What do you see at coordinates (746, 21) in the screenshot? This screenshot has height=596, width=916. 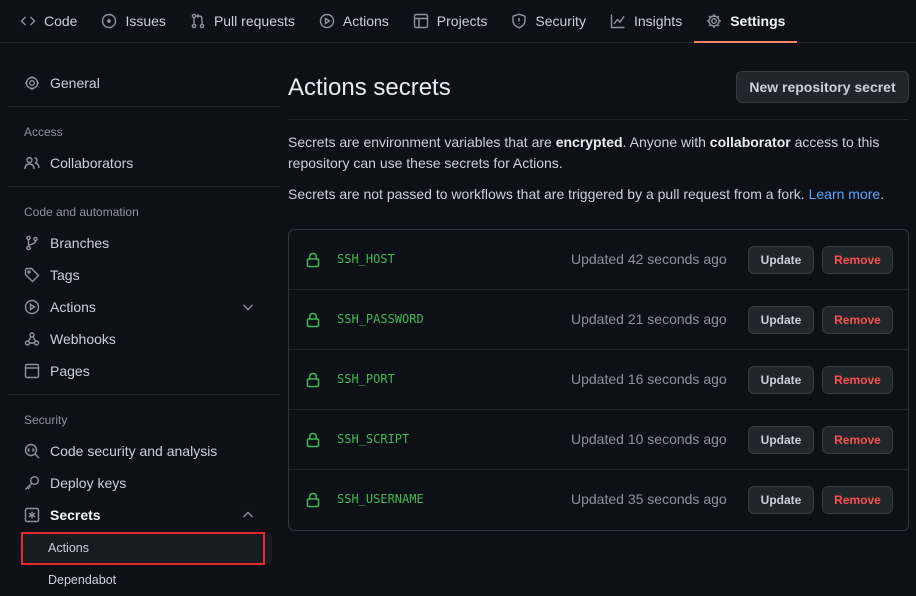 I see `tab-settings: Settings` at bounding box center [746, 21].